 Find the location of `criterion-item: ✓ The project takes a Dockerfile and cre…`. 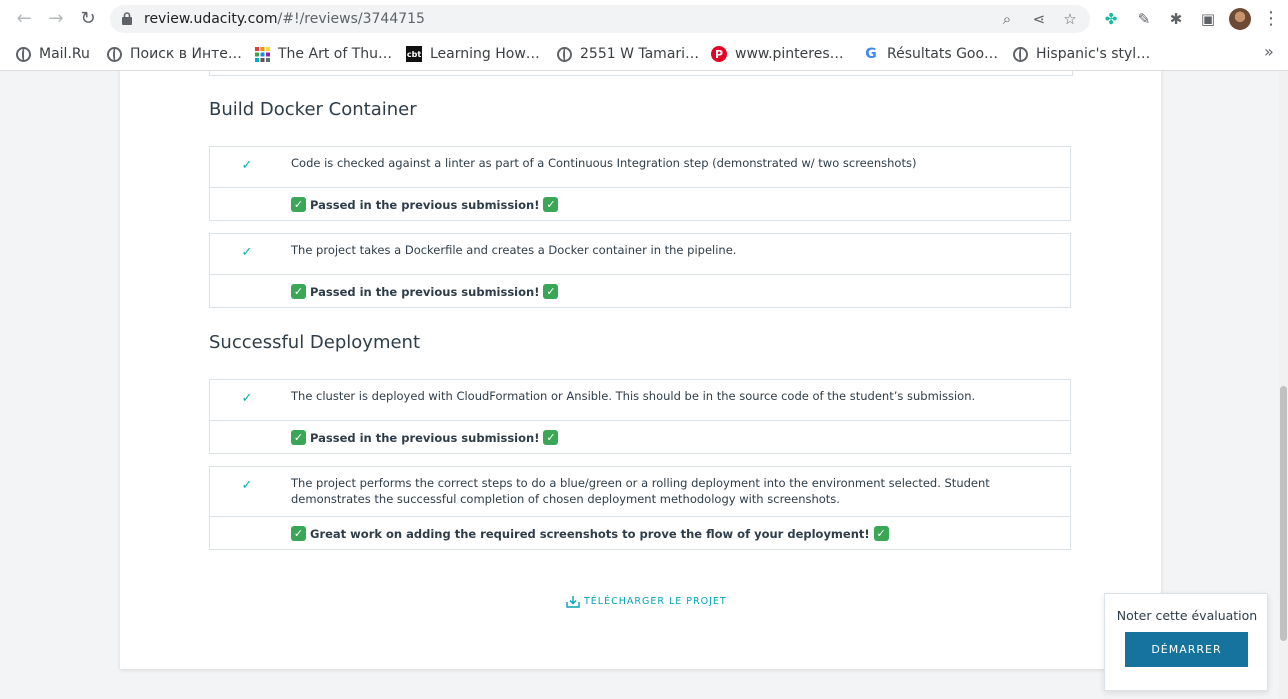

criterion-item: ✓ The project takes a Dockerfile and cre… is located at coordinates (640, 270).